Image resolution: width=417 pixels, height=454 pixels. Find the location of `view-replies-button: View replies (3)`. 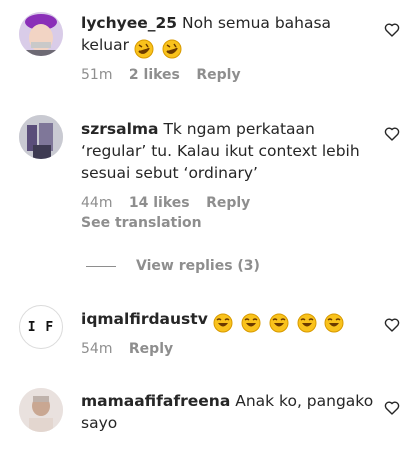

view-replies-button: View replies (3) is located at coordinates (173, 266).